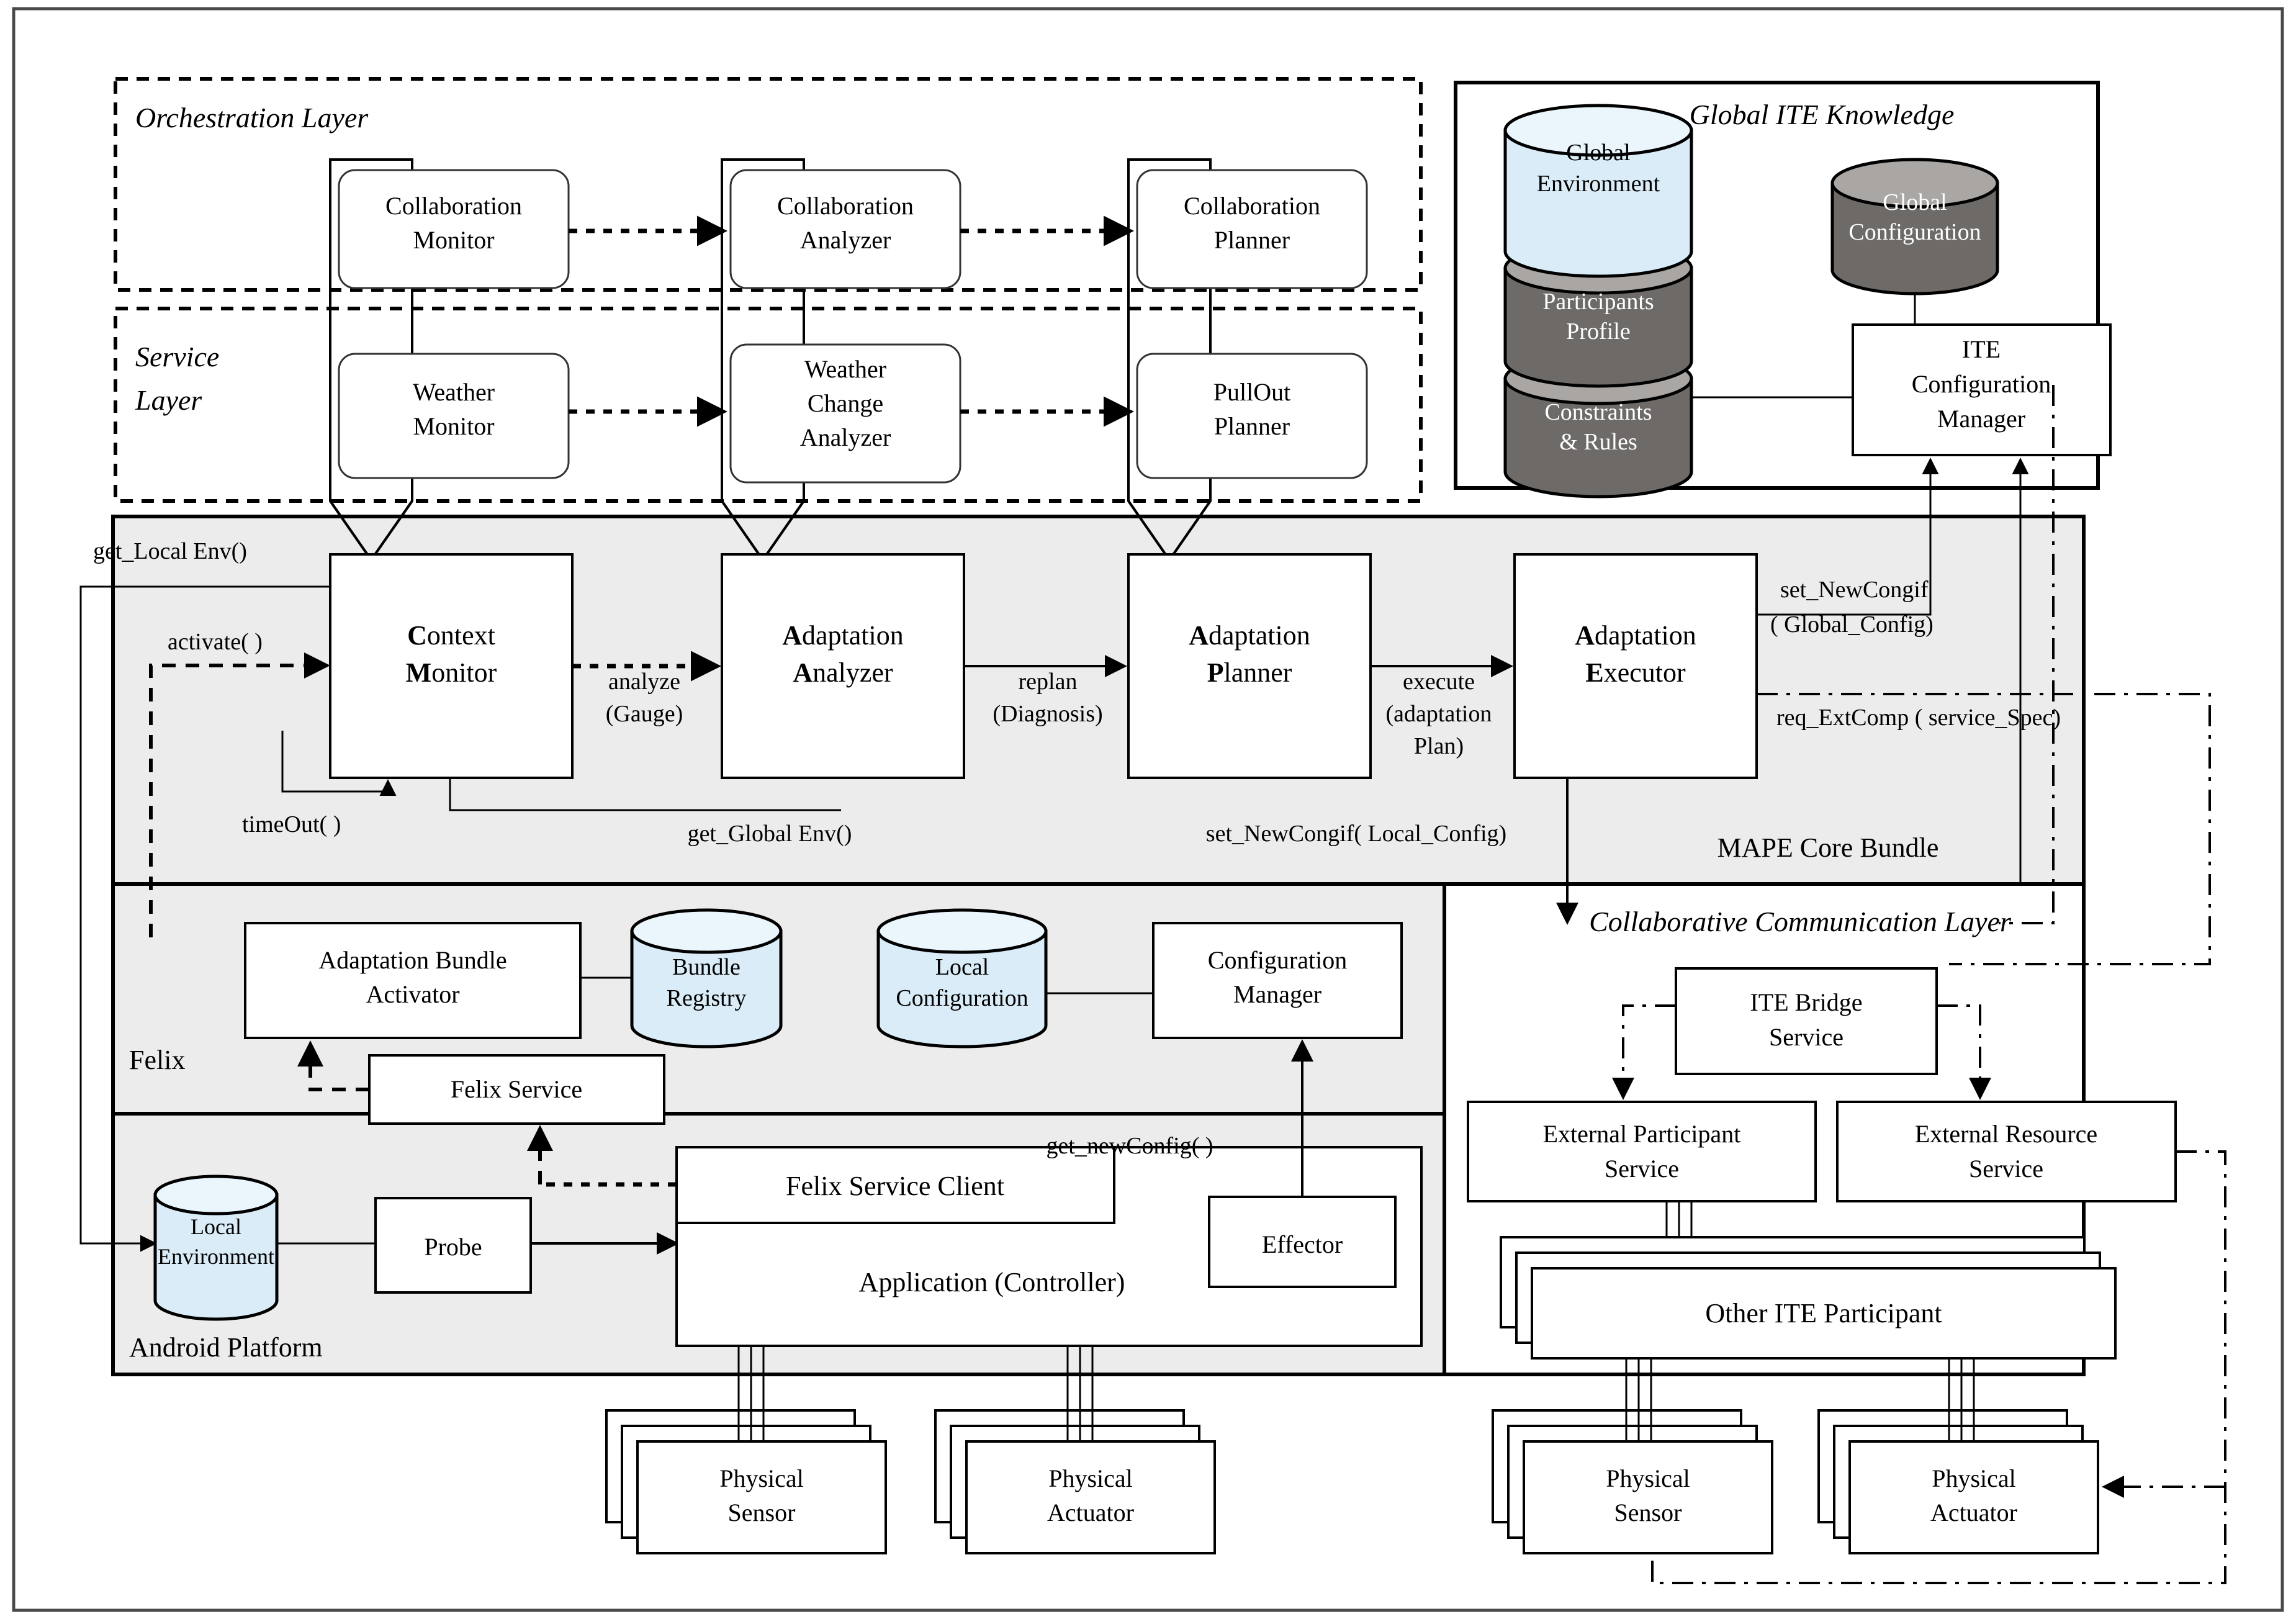  Describe the element at coordinates (252, 117) in the screenshot. I see `orchestration-layer-title: Orchestration Layer` at that location.